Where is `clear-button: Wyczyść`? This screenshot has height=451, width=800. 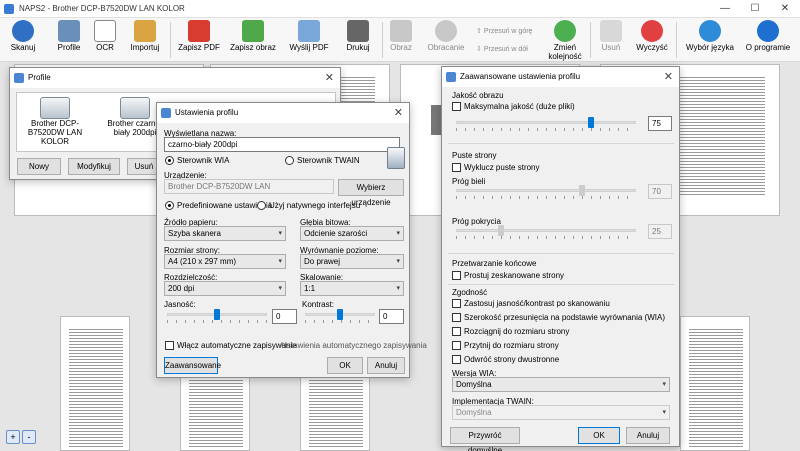 clear-button: Wyczyść is located at coordinates (652, 40).